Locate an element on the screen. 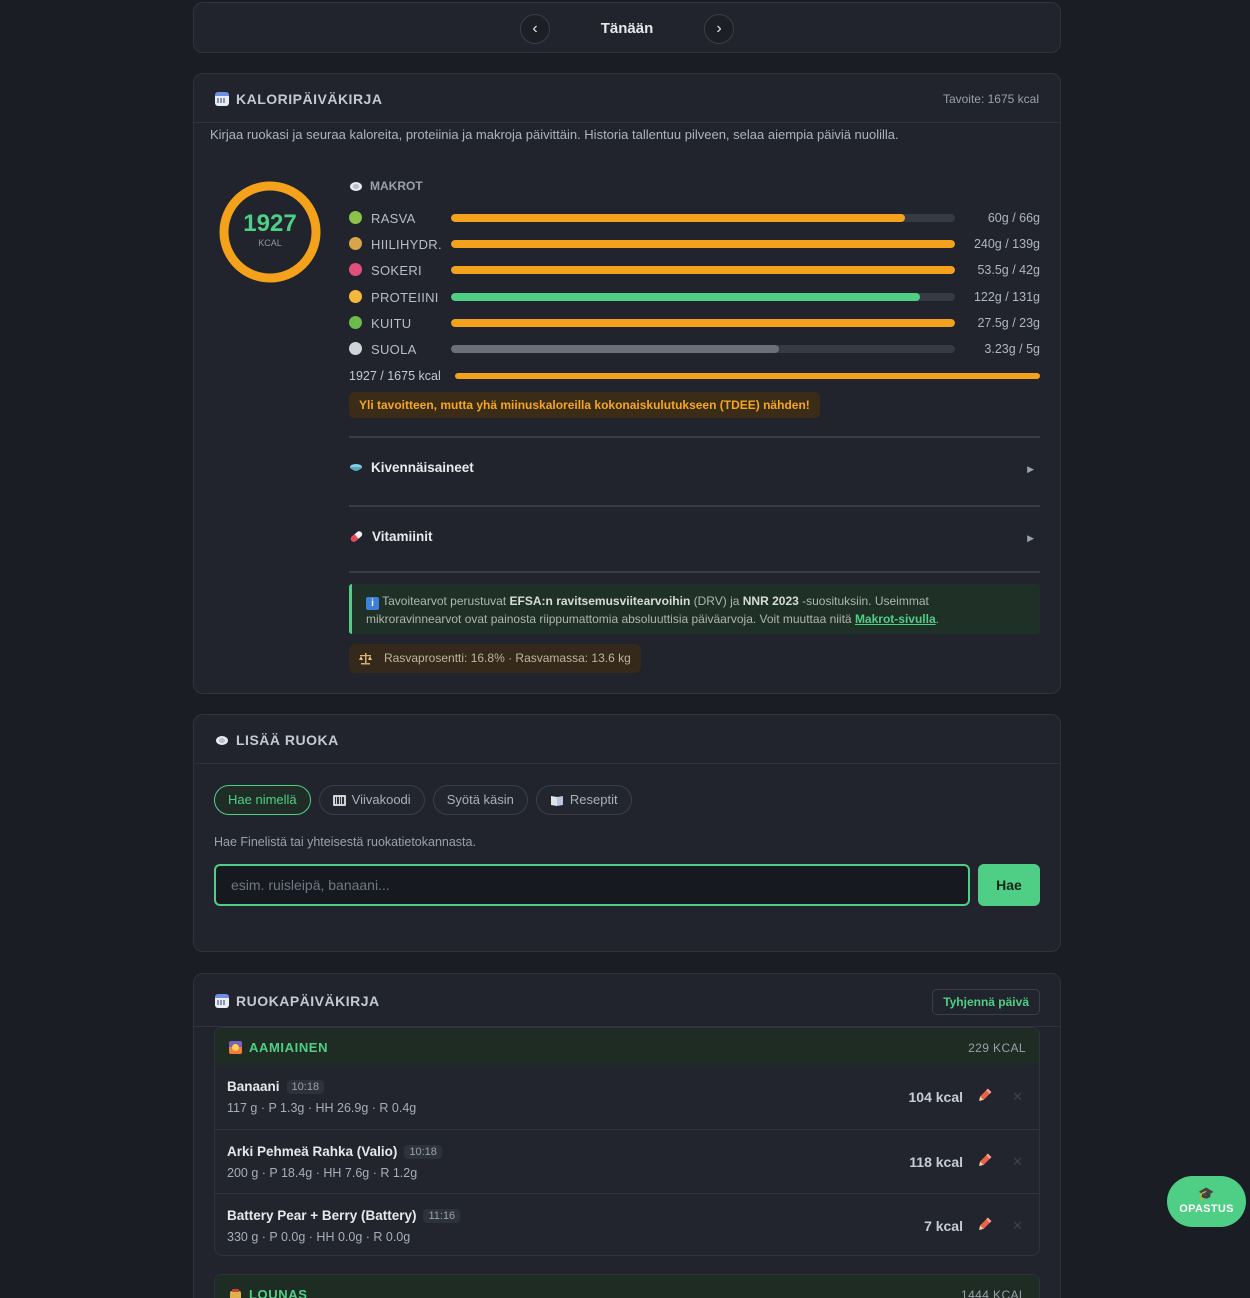 The image size is (1250, 1298). meal-kcal: 229 KCAL is located at coordinates (997, 1048).